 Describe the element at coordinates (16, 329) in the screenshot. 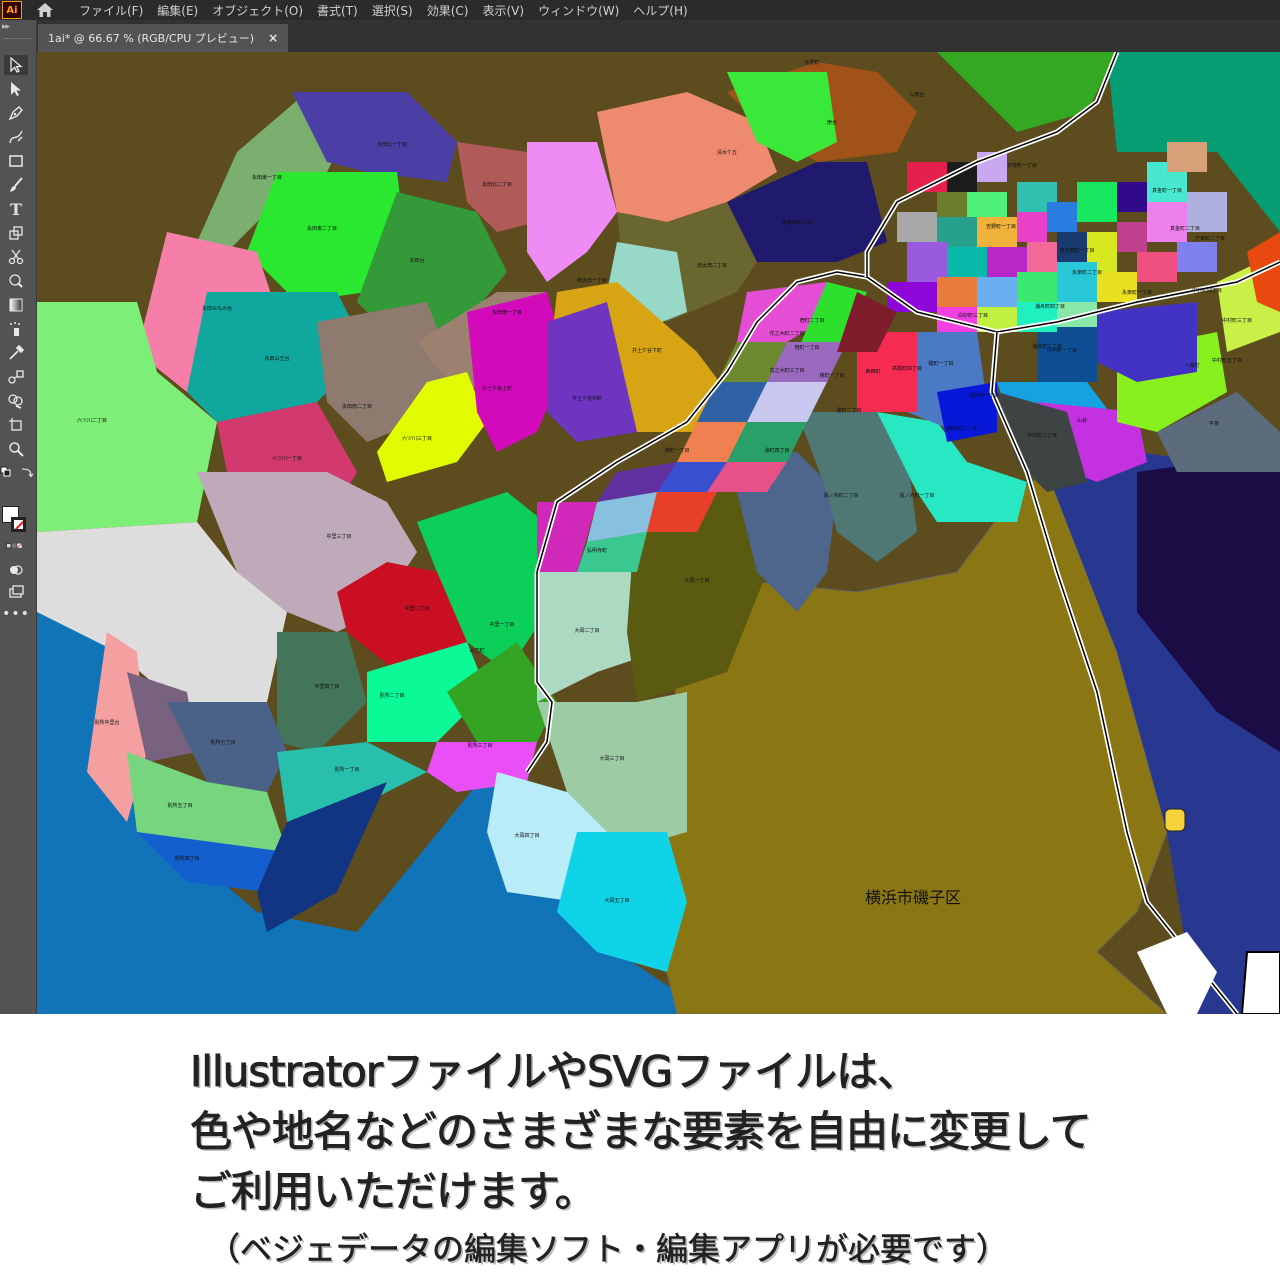

I see `symbol-sprayer-tool-icon` at that location.